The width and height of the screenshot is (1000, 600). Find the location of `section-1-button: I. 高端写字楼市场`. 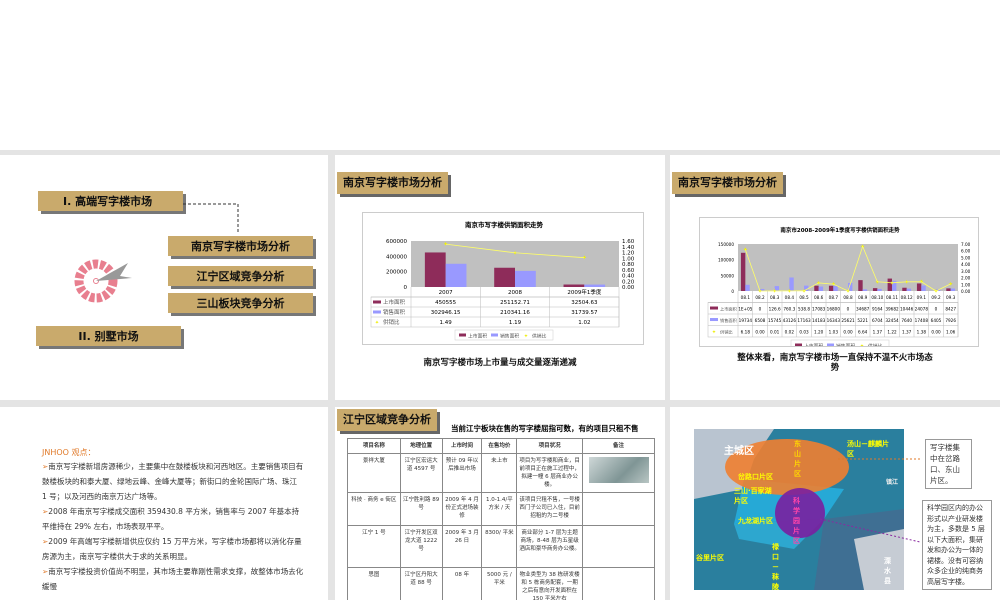

section-1-button: I. 高端写字楼市场 is located at coordinates (110, 201).